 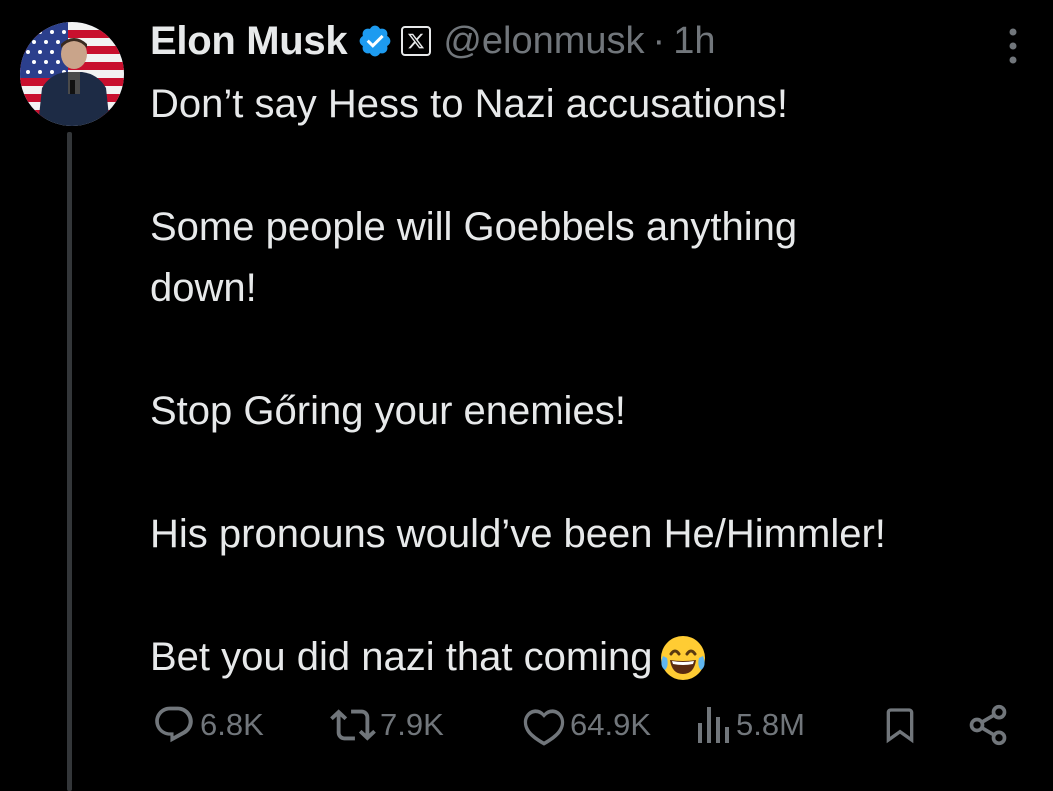 What do you see at coordinates (401, 657) in the screenshot?
I see `tweet-paragraph: Bet you did nazi that coming` at bounding box center [401, 657].